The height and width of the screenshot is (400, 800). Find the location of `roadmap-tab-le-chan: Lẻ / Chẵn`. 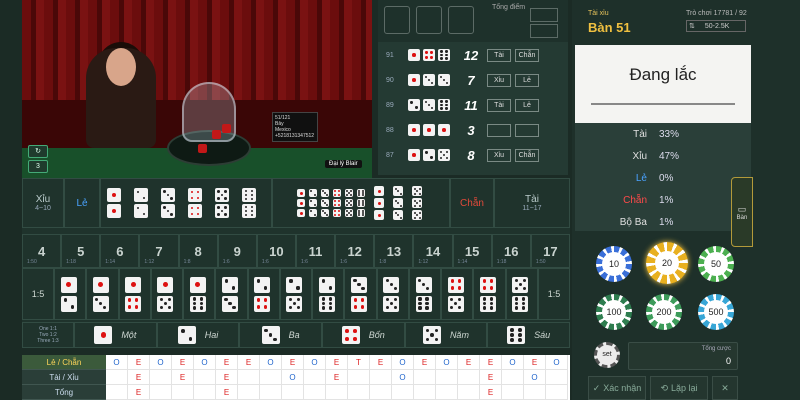

roadmap-tab-le-chan: Lẻ / Chẵn is located at coordinates (64, 362).